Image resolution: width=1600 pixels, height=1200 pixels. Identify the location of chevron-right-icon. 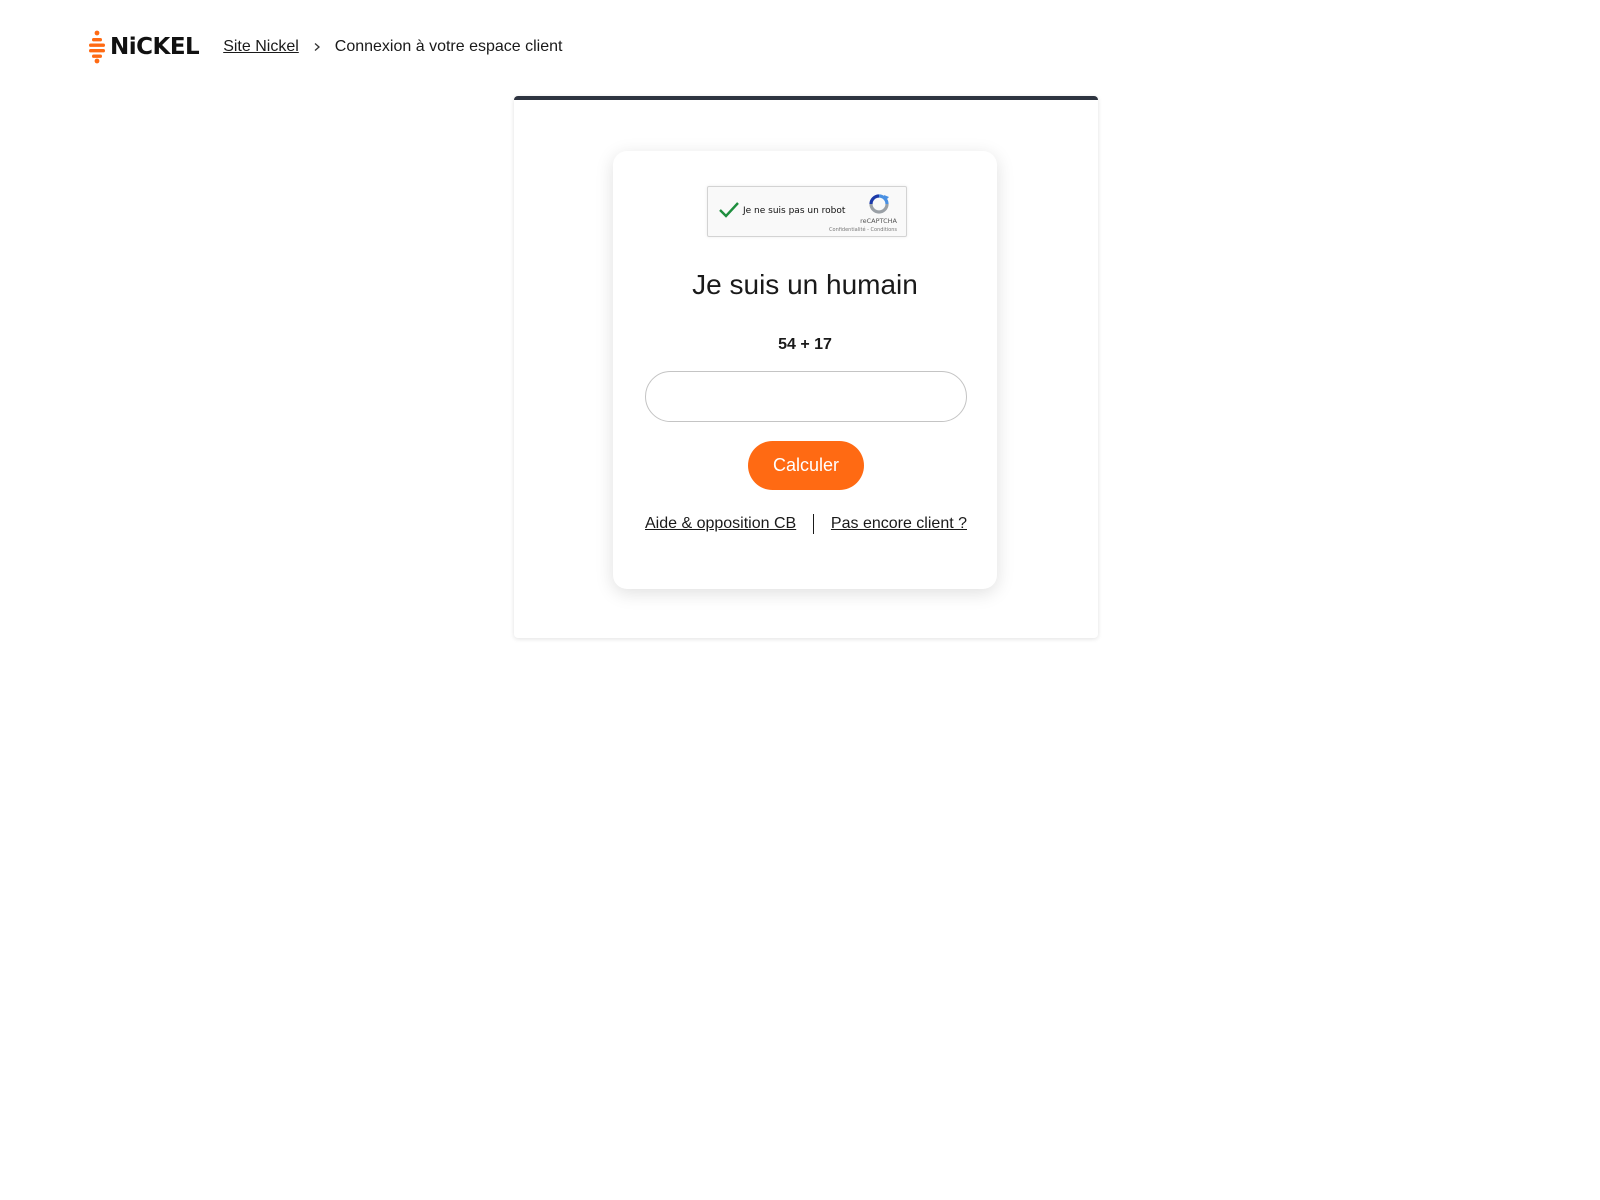
(317, 47).